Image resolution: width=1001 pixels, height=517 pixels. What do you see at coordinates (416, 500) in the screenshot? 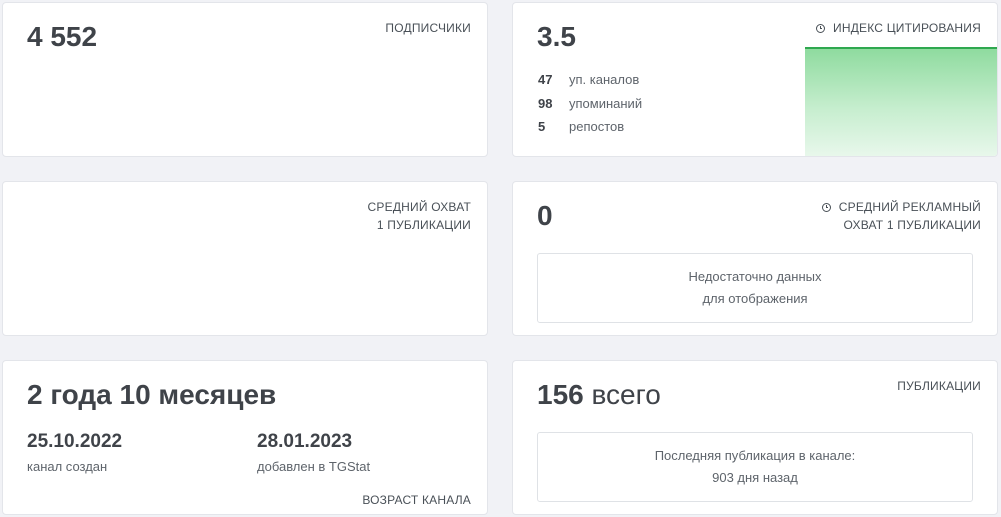
I see `channel-age-caption: ВОЗРАСТ КАНАЛА` at bounding box center [416, 500].